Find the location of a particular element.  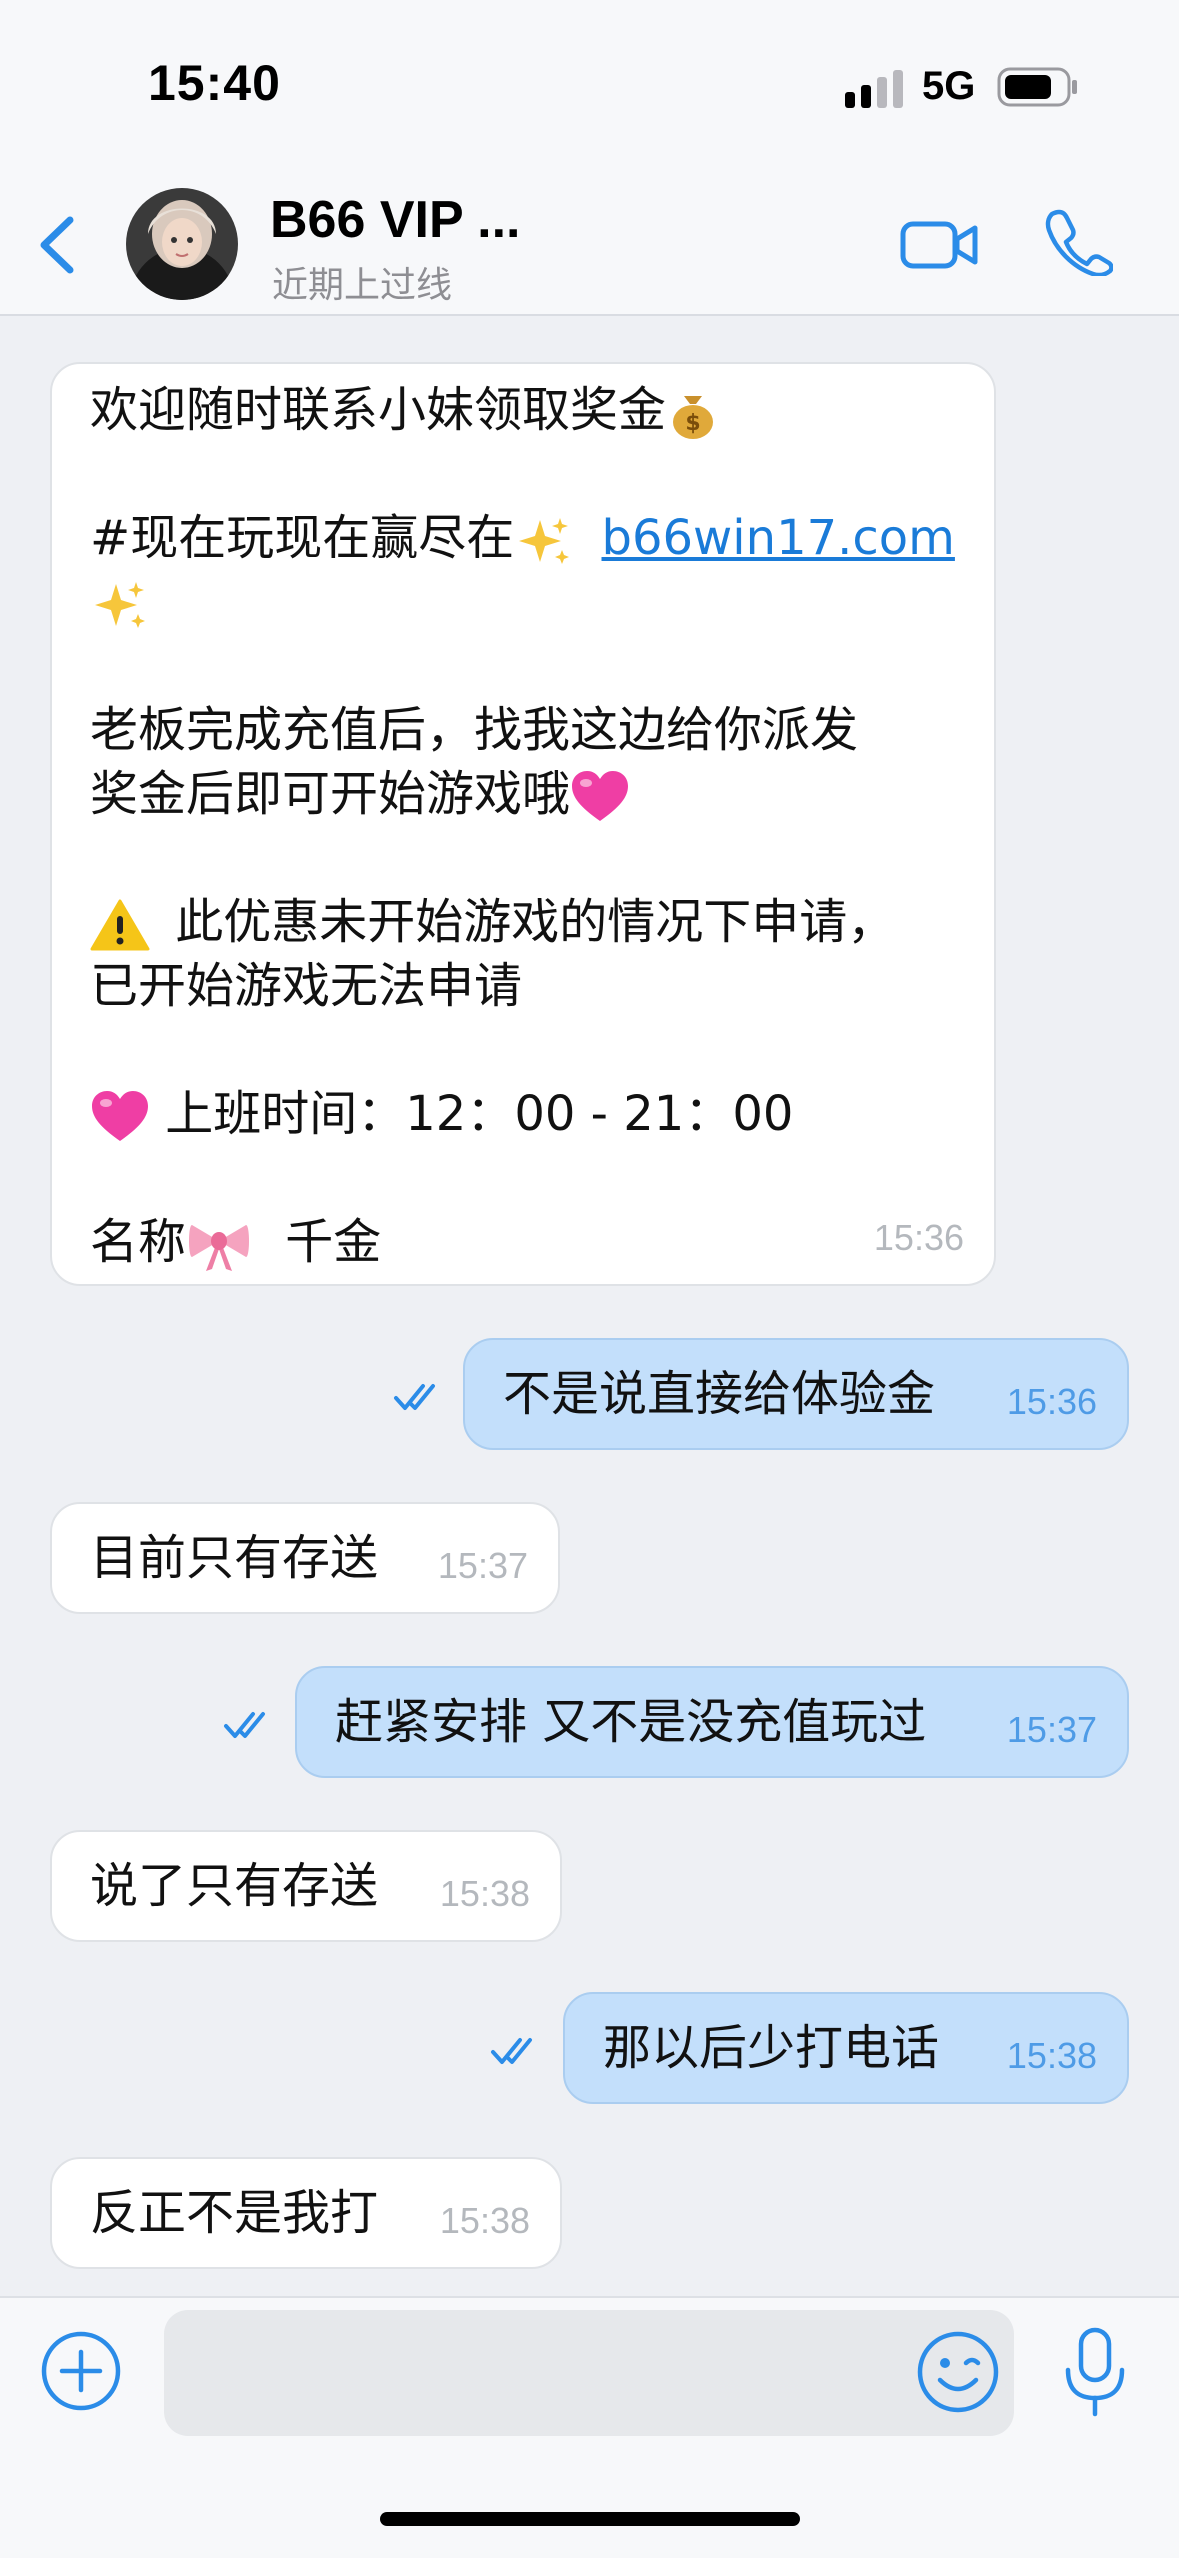

message-text: 赶紧安排 又不是没充值玩过 is located at coordinates (631, 1722).